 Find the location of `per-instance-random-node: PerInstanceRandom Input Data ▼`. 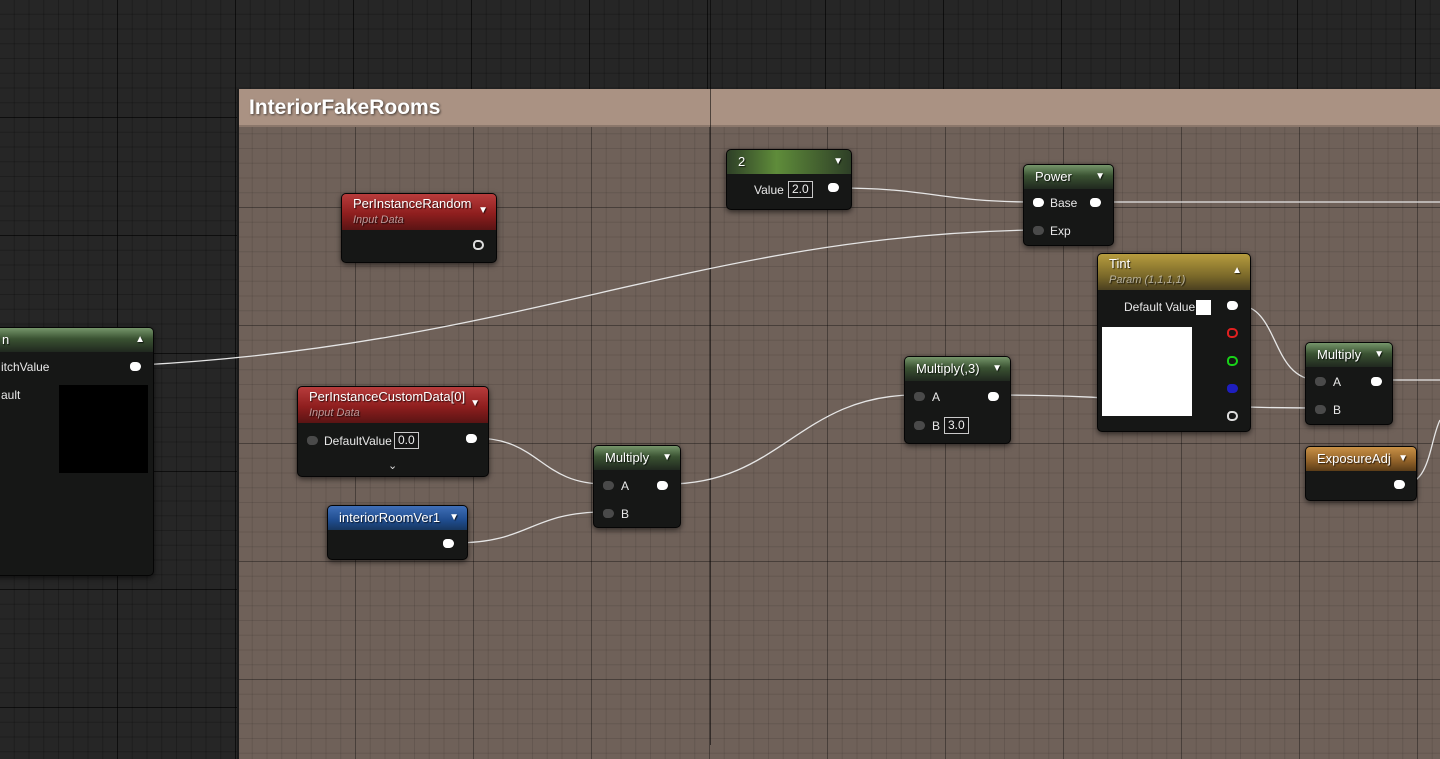

per-instance-random-node: PerInstanceRandom Input Data ▼ is located at coordinates (419, 228).